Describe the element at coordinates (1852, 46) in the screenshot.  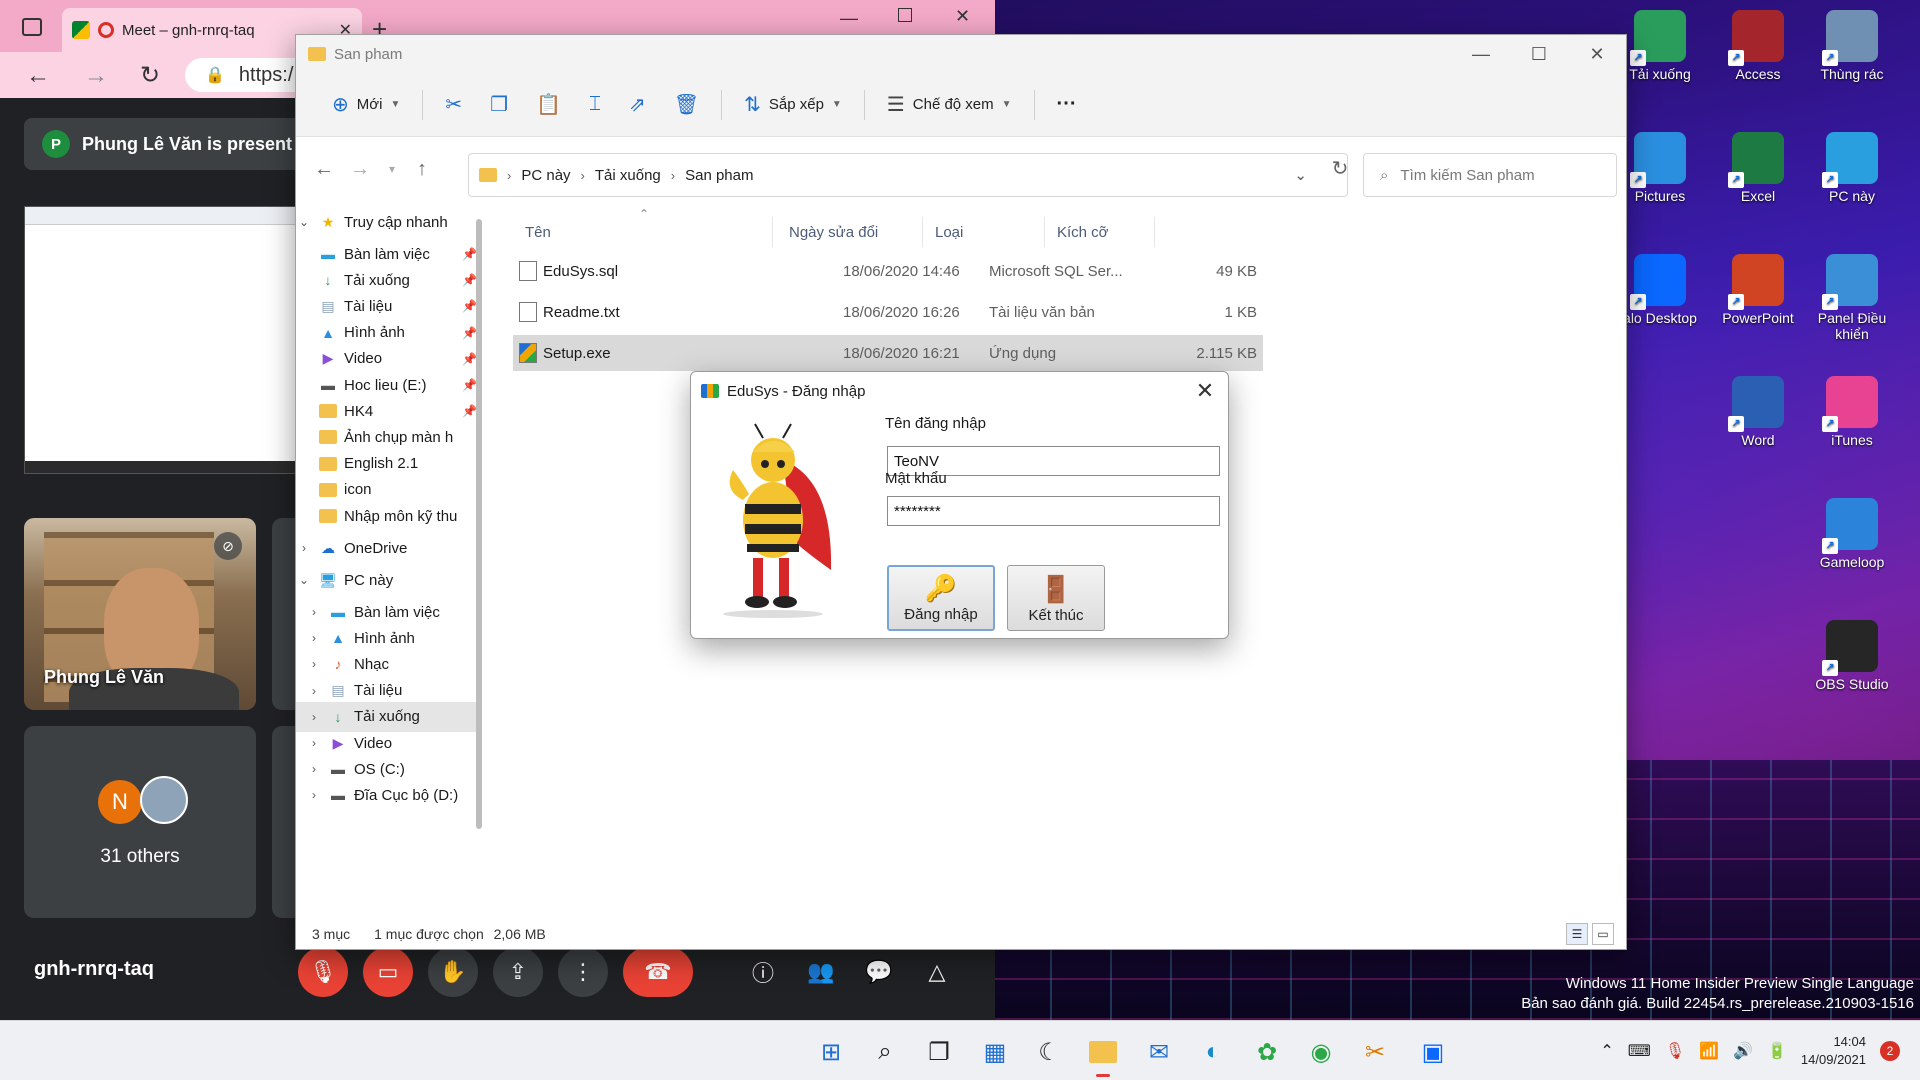
I see `desktop-icon: ↗ Thùng rác` at that location.